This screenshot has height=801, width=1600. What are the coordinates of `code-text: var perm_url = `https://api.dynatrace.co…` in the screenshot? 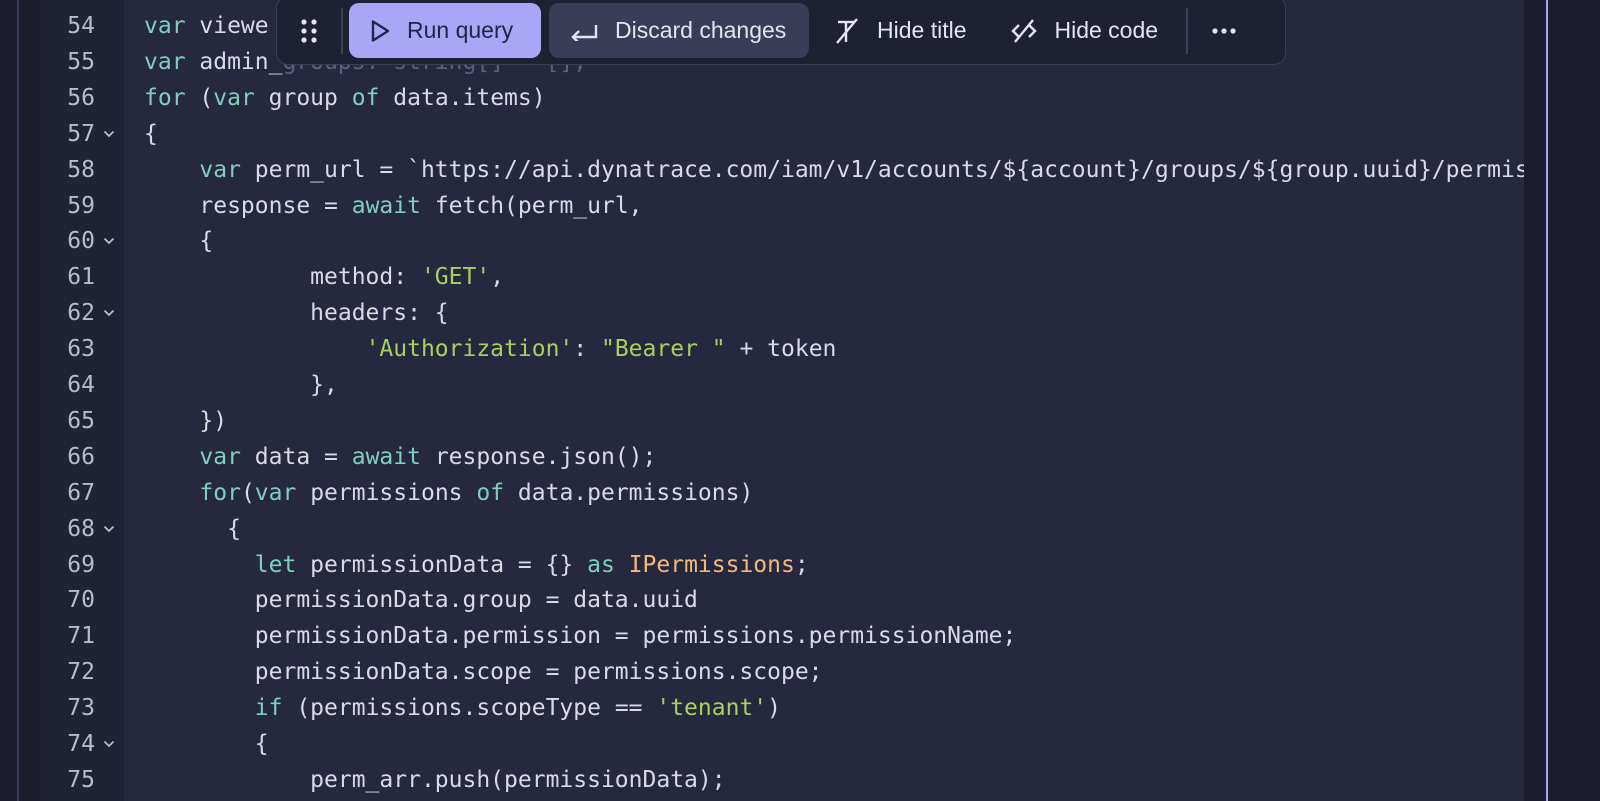 It's located at (834, 170).